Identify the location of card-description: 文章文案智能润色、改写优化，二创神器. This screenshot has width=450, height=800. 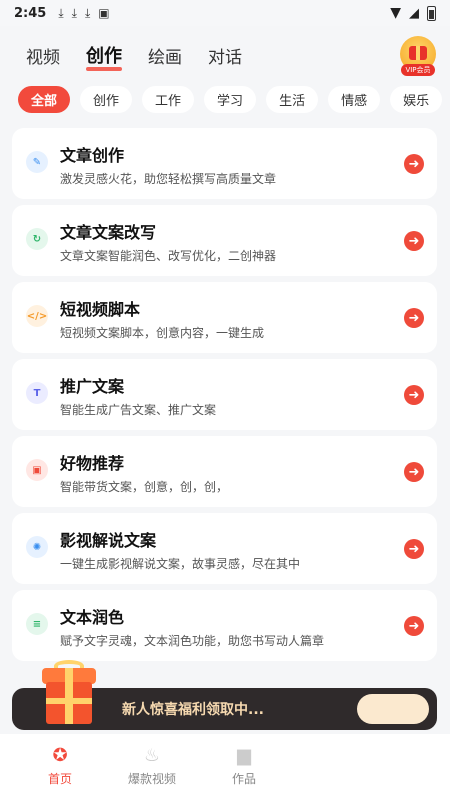
(168, 256).